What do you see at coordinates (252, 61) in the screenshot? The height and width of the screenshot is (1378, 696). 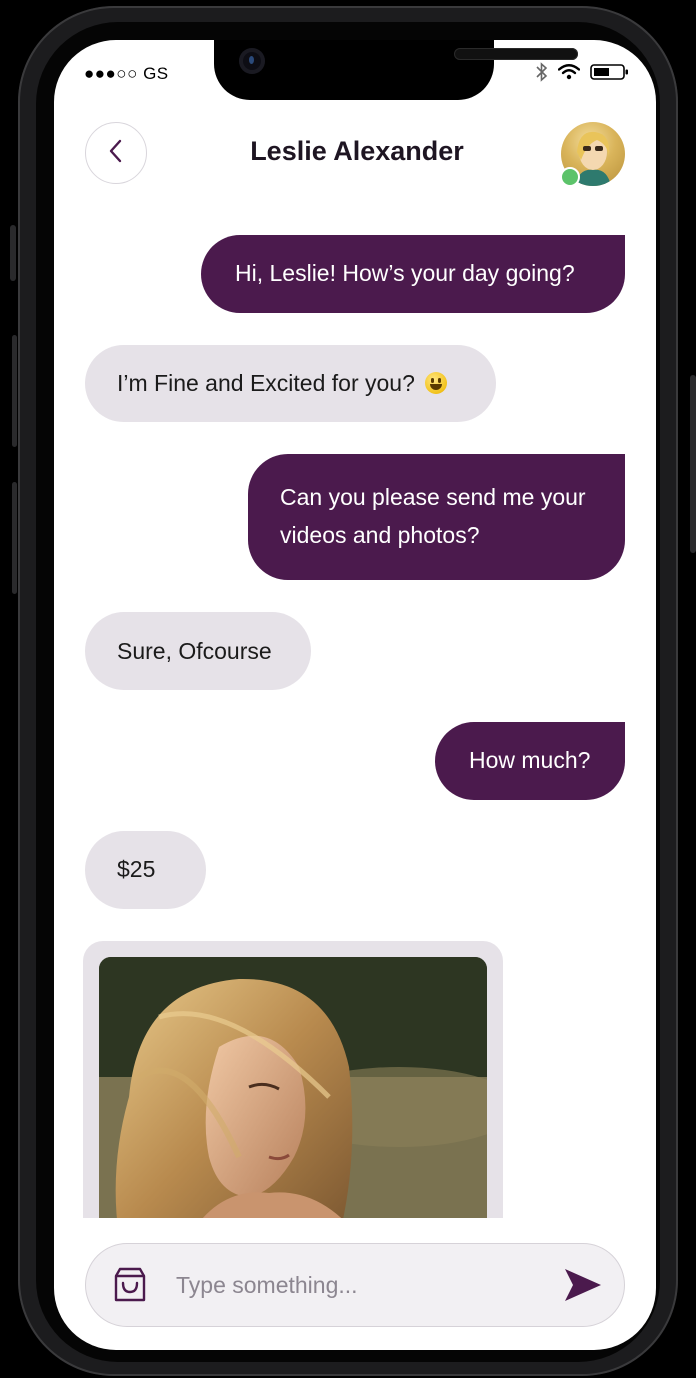 I see `front-camera` at bounding box center [252, 61].